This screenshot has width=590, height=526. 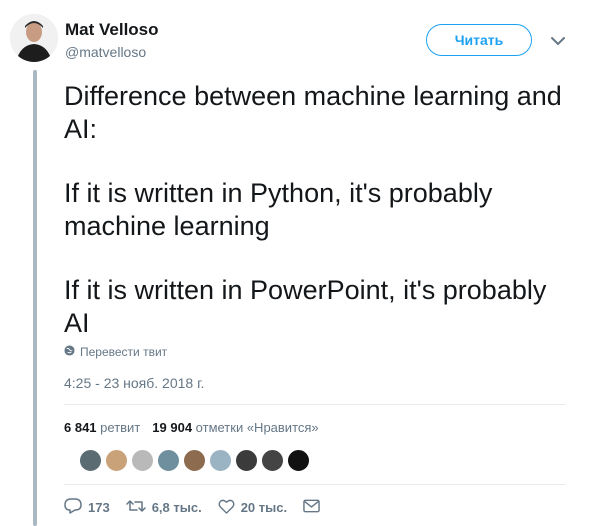 I want to click on avatar, so click(x=34, y=38).